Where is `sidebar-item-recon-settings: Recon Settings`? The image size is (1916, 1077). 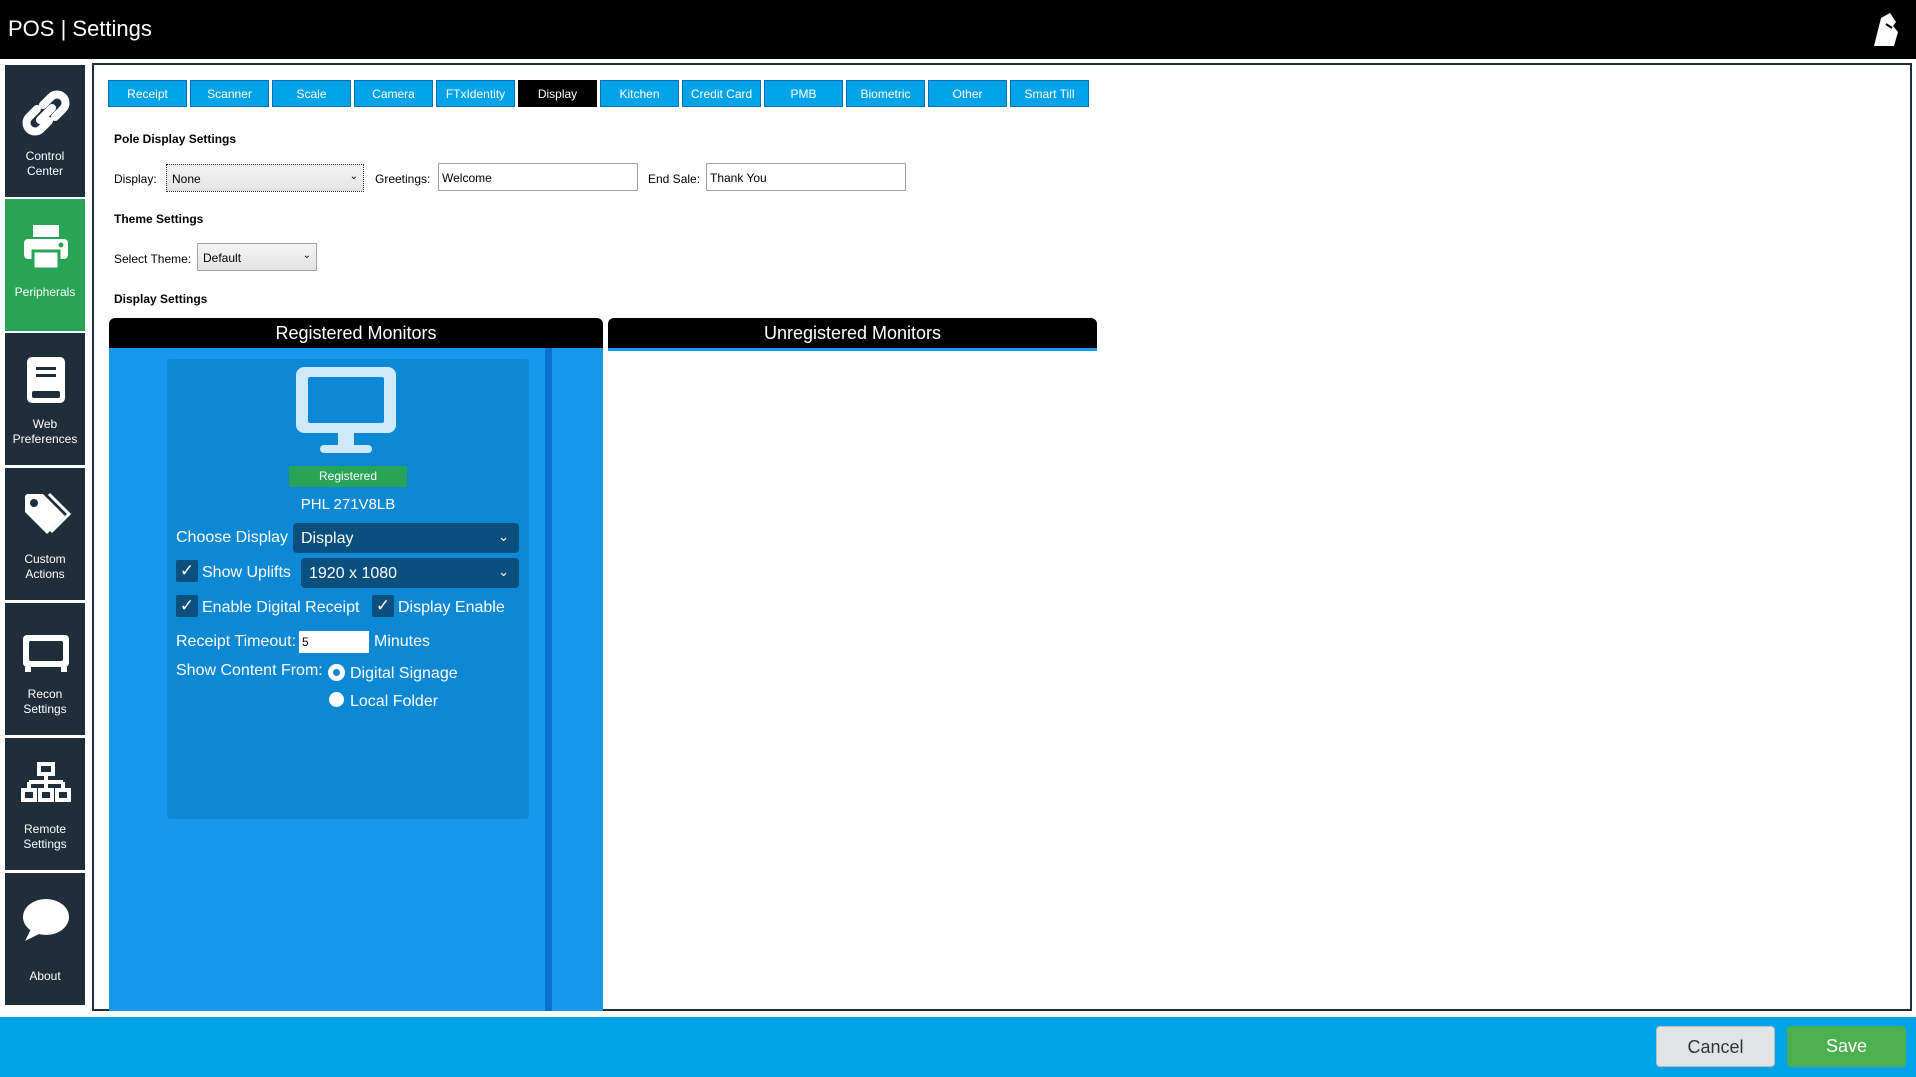 sidebar-item-recon-settings: Recon Settings is located at coordinates (45, 669).